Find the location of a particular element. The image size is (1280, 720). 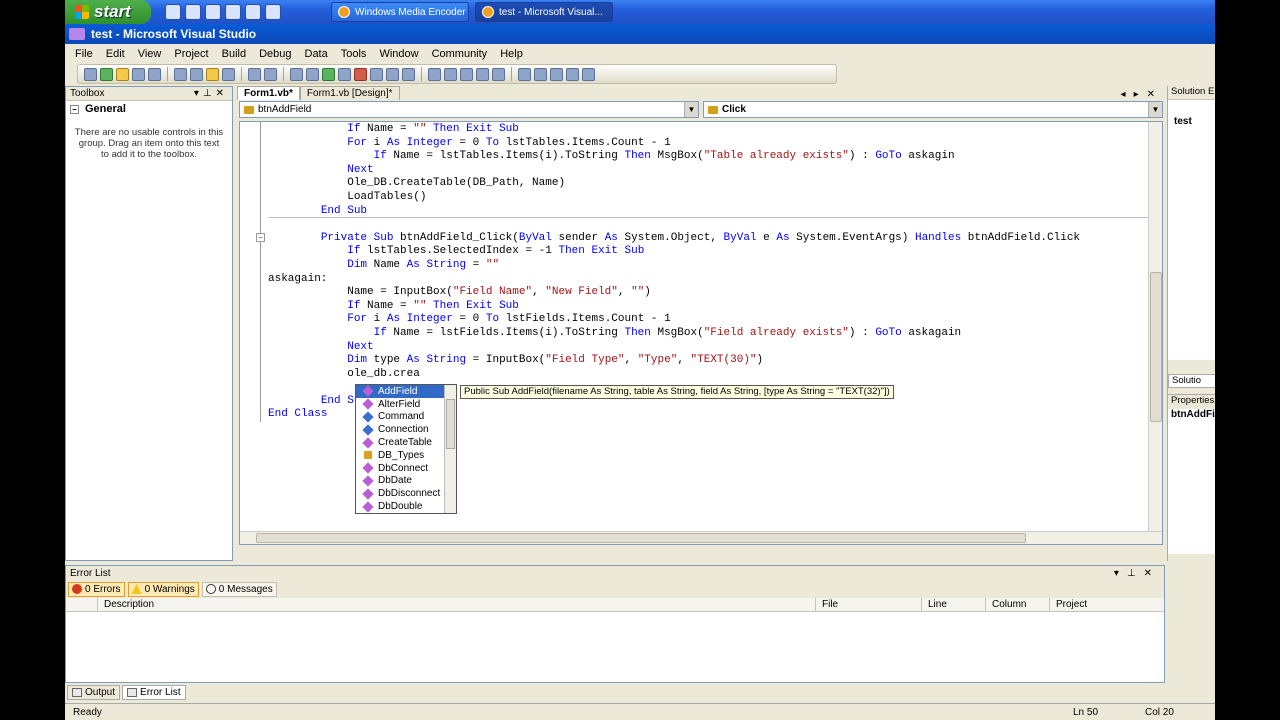

column-column: Column is located at coordinates (1018, 604).